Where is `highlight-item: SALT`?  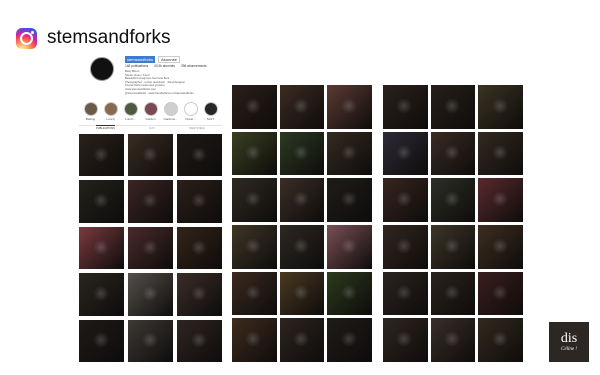 highlight-item: SALT is located at coordinates (210, 111).